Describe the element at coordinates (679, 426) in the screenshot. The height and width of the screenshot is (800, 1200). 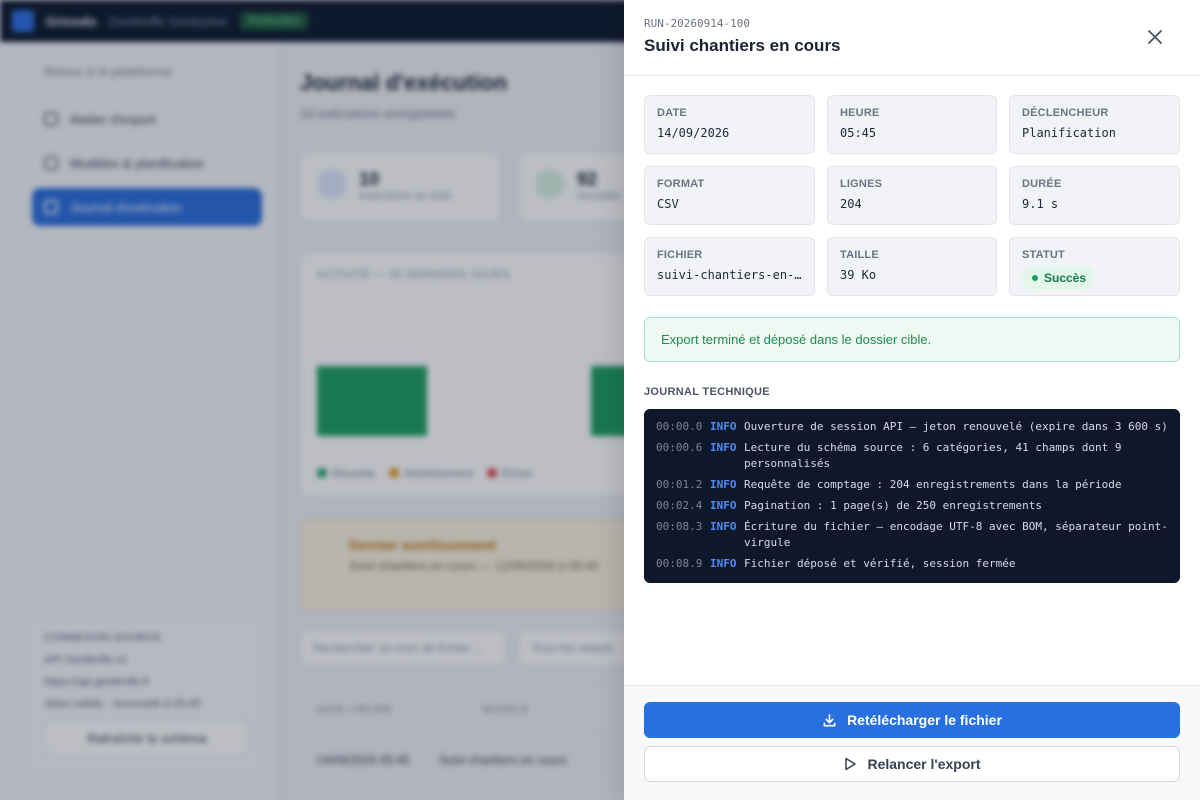
I see `log-timestamp: 00:00.0` at that location.